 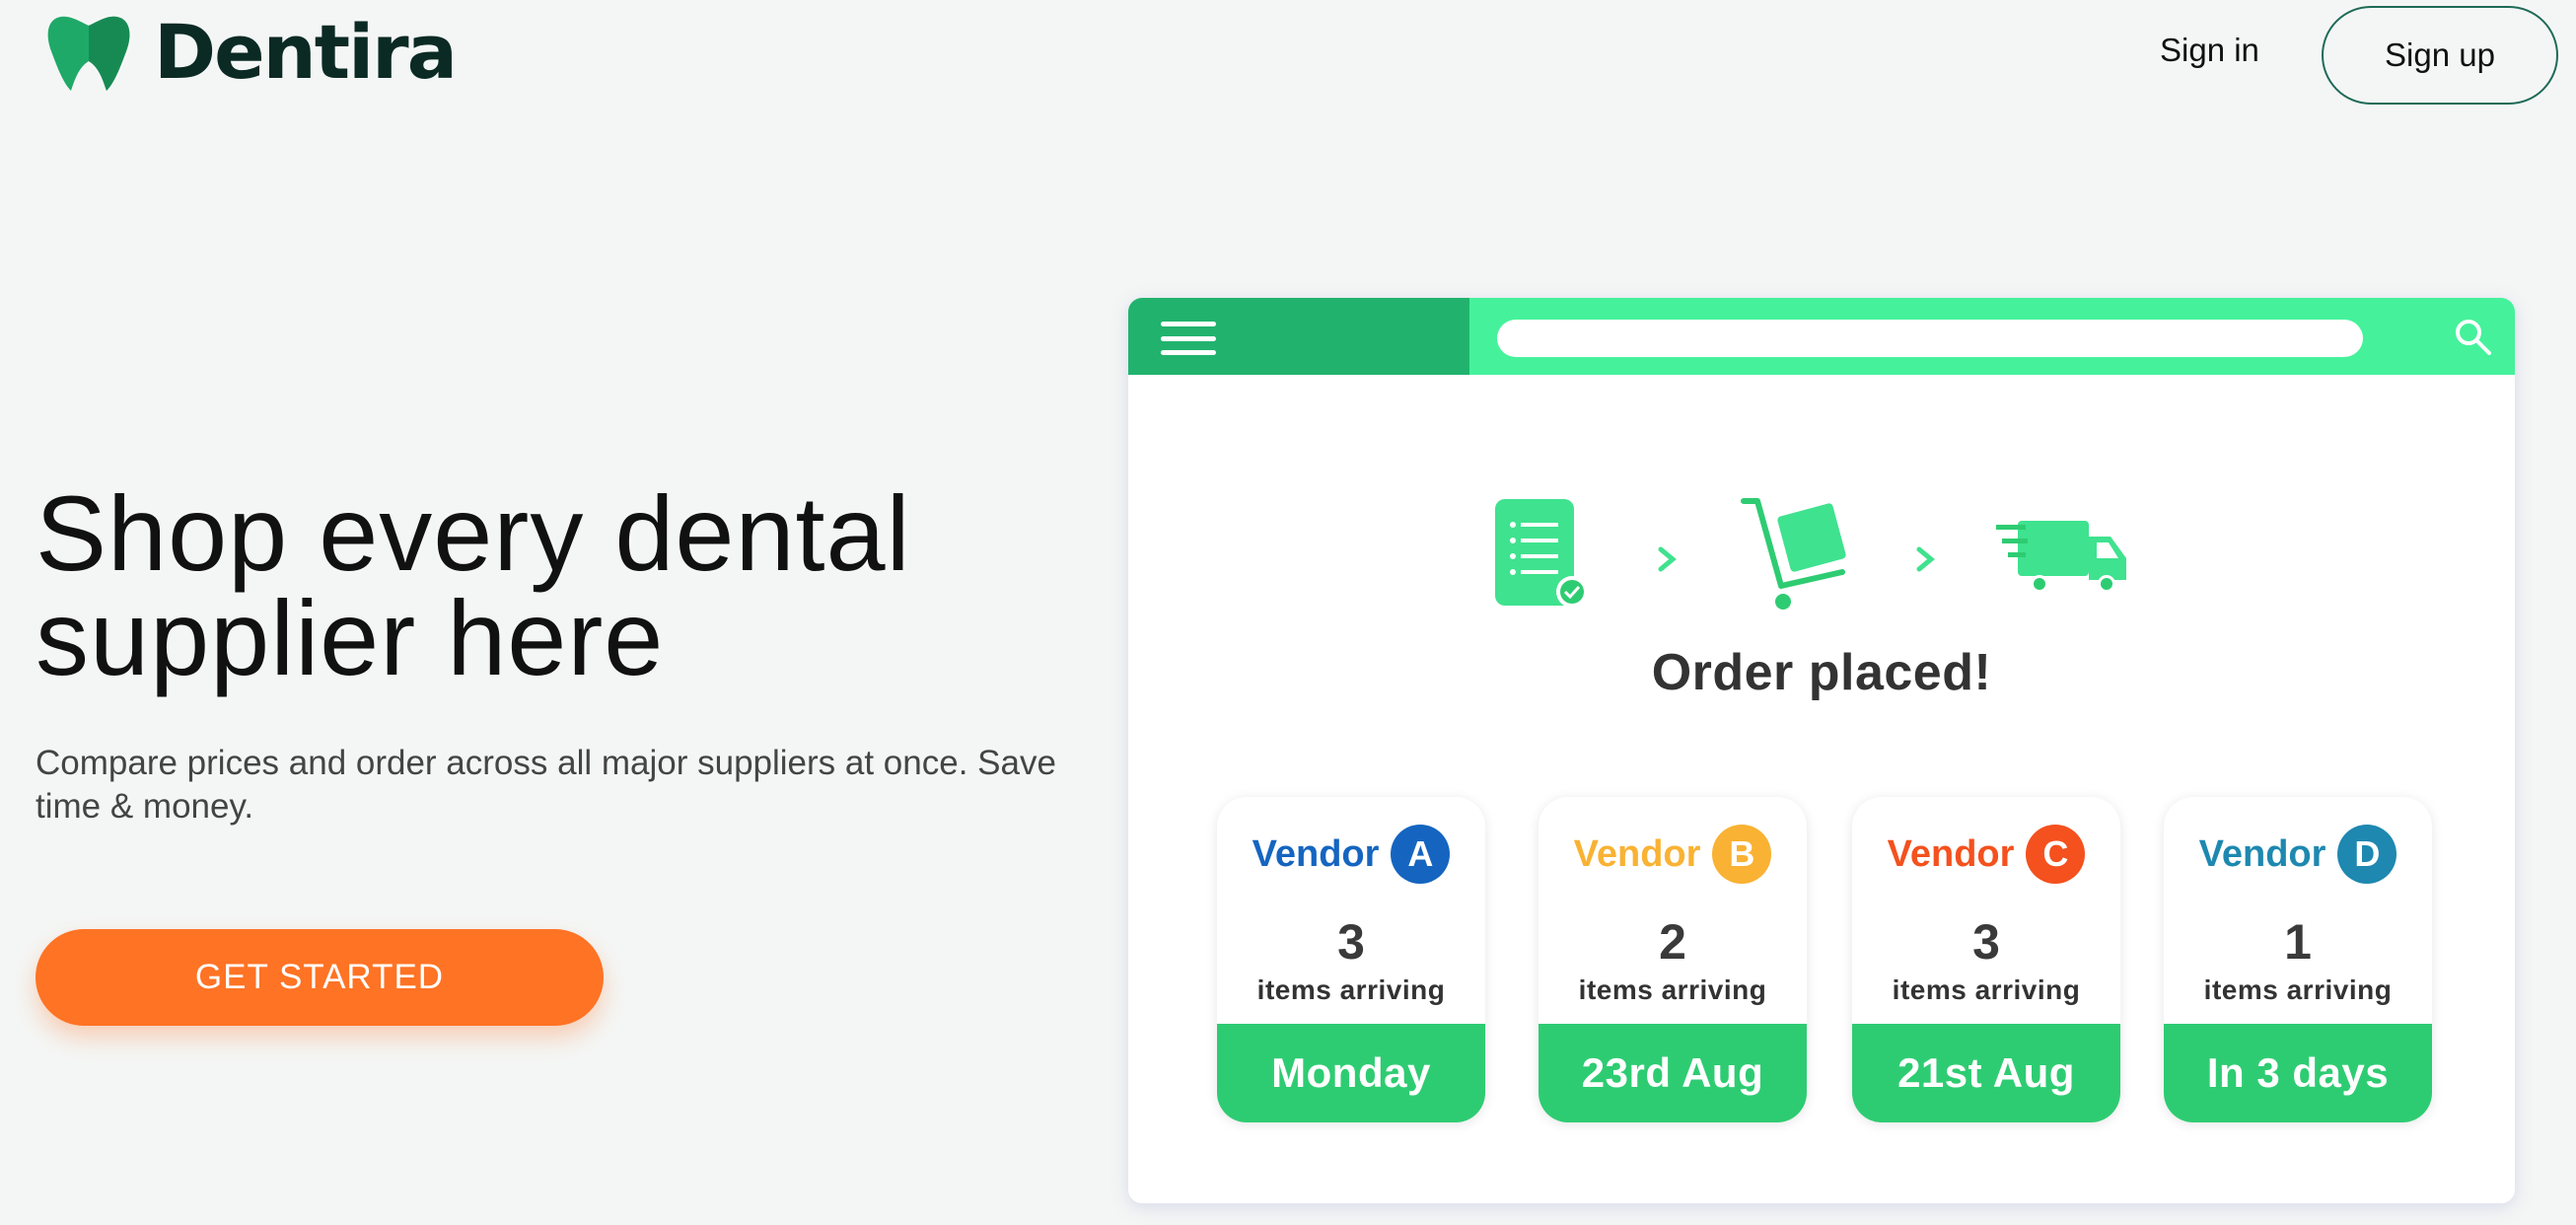 What do you see at coordinates (1298, 336) in the screenshot?
I see `mock-topbar-left` at bounding box center [1298, 336].